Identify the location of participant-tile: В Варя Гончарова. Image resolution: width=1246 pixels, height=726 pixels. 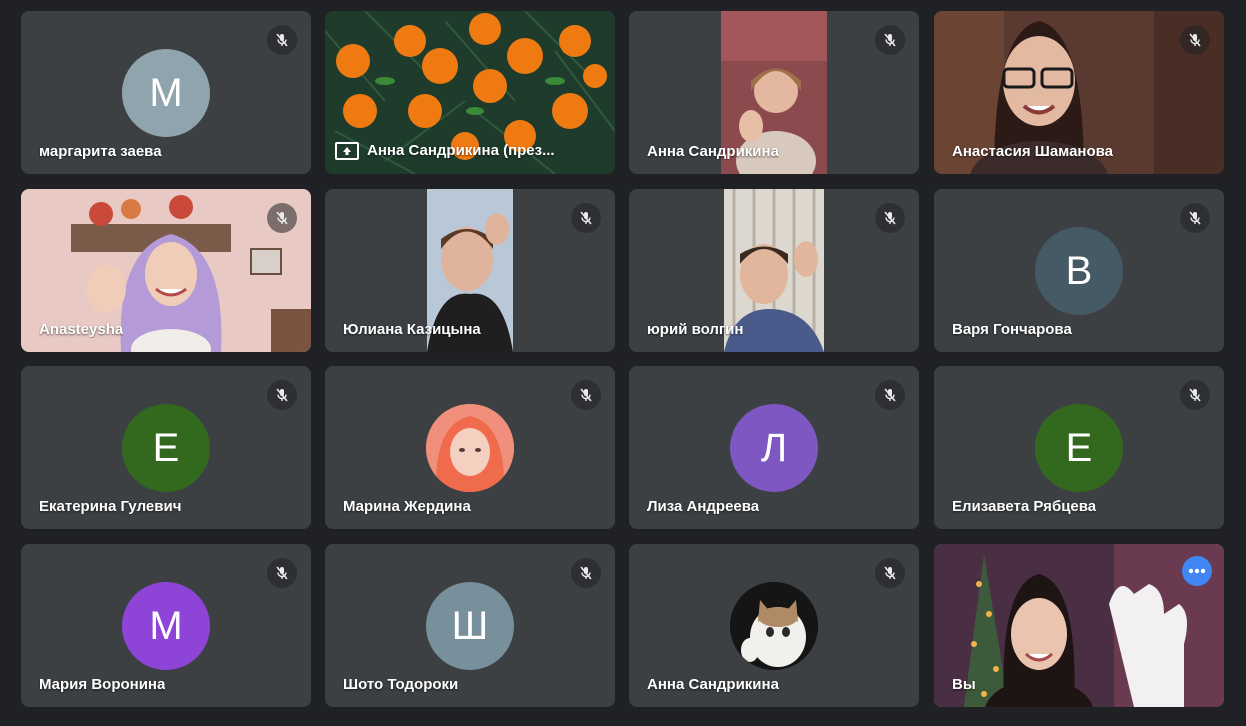
(1079, 270).